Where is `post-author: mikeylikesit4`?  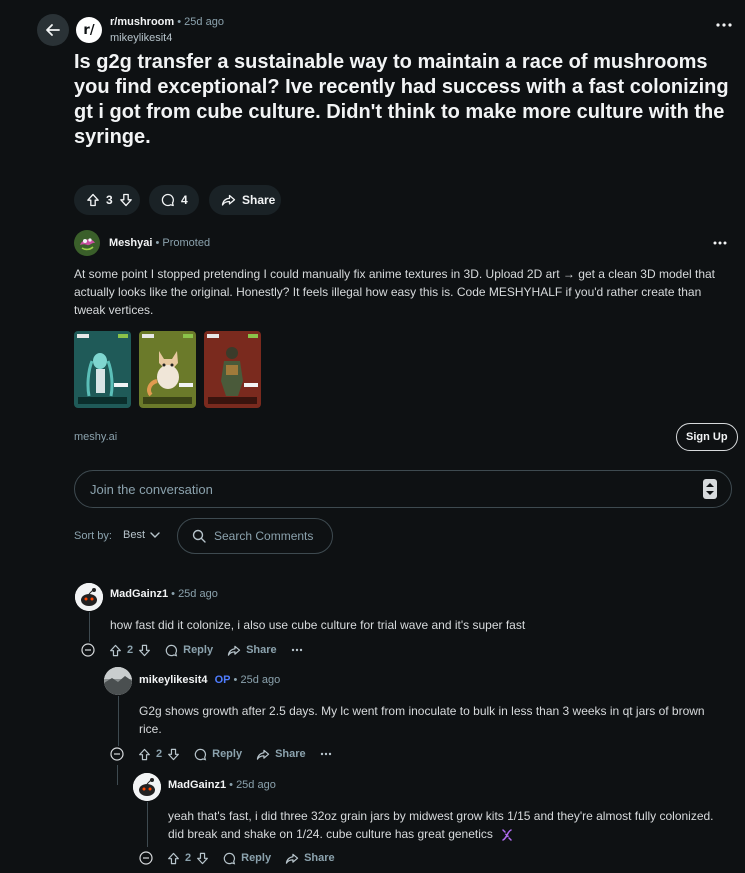 post-author: mikeylikesit4 is located at coordinates (141, 38).